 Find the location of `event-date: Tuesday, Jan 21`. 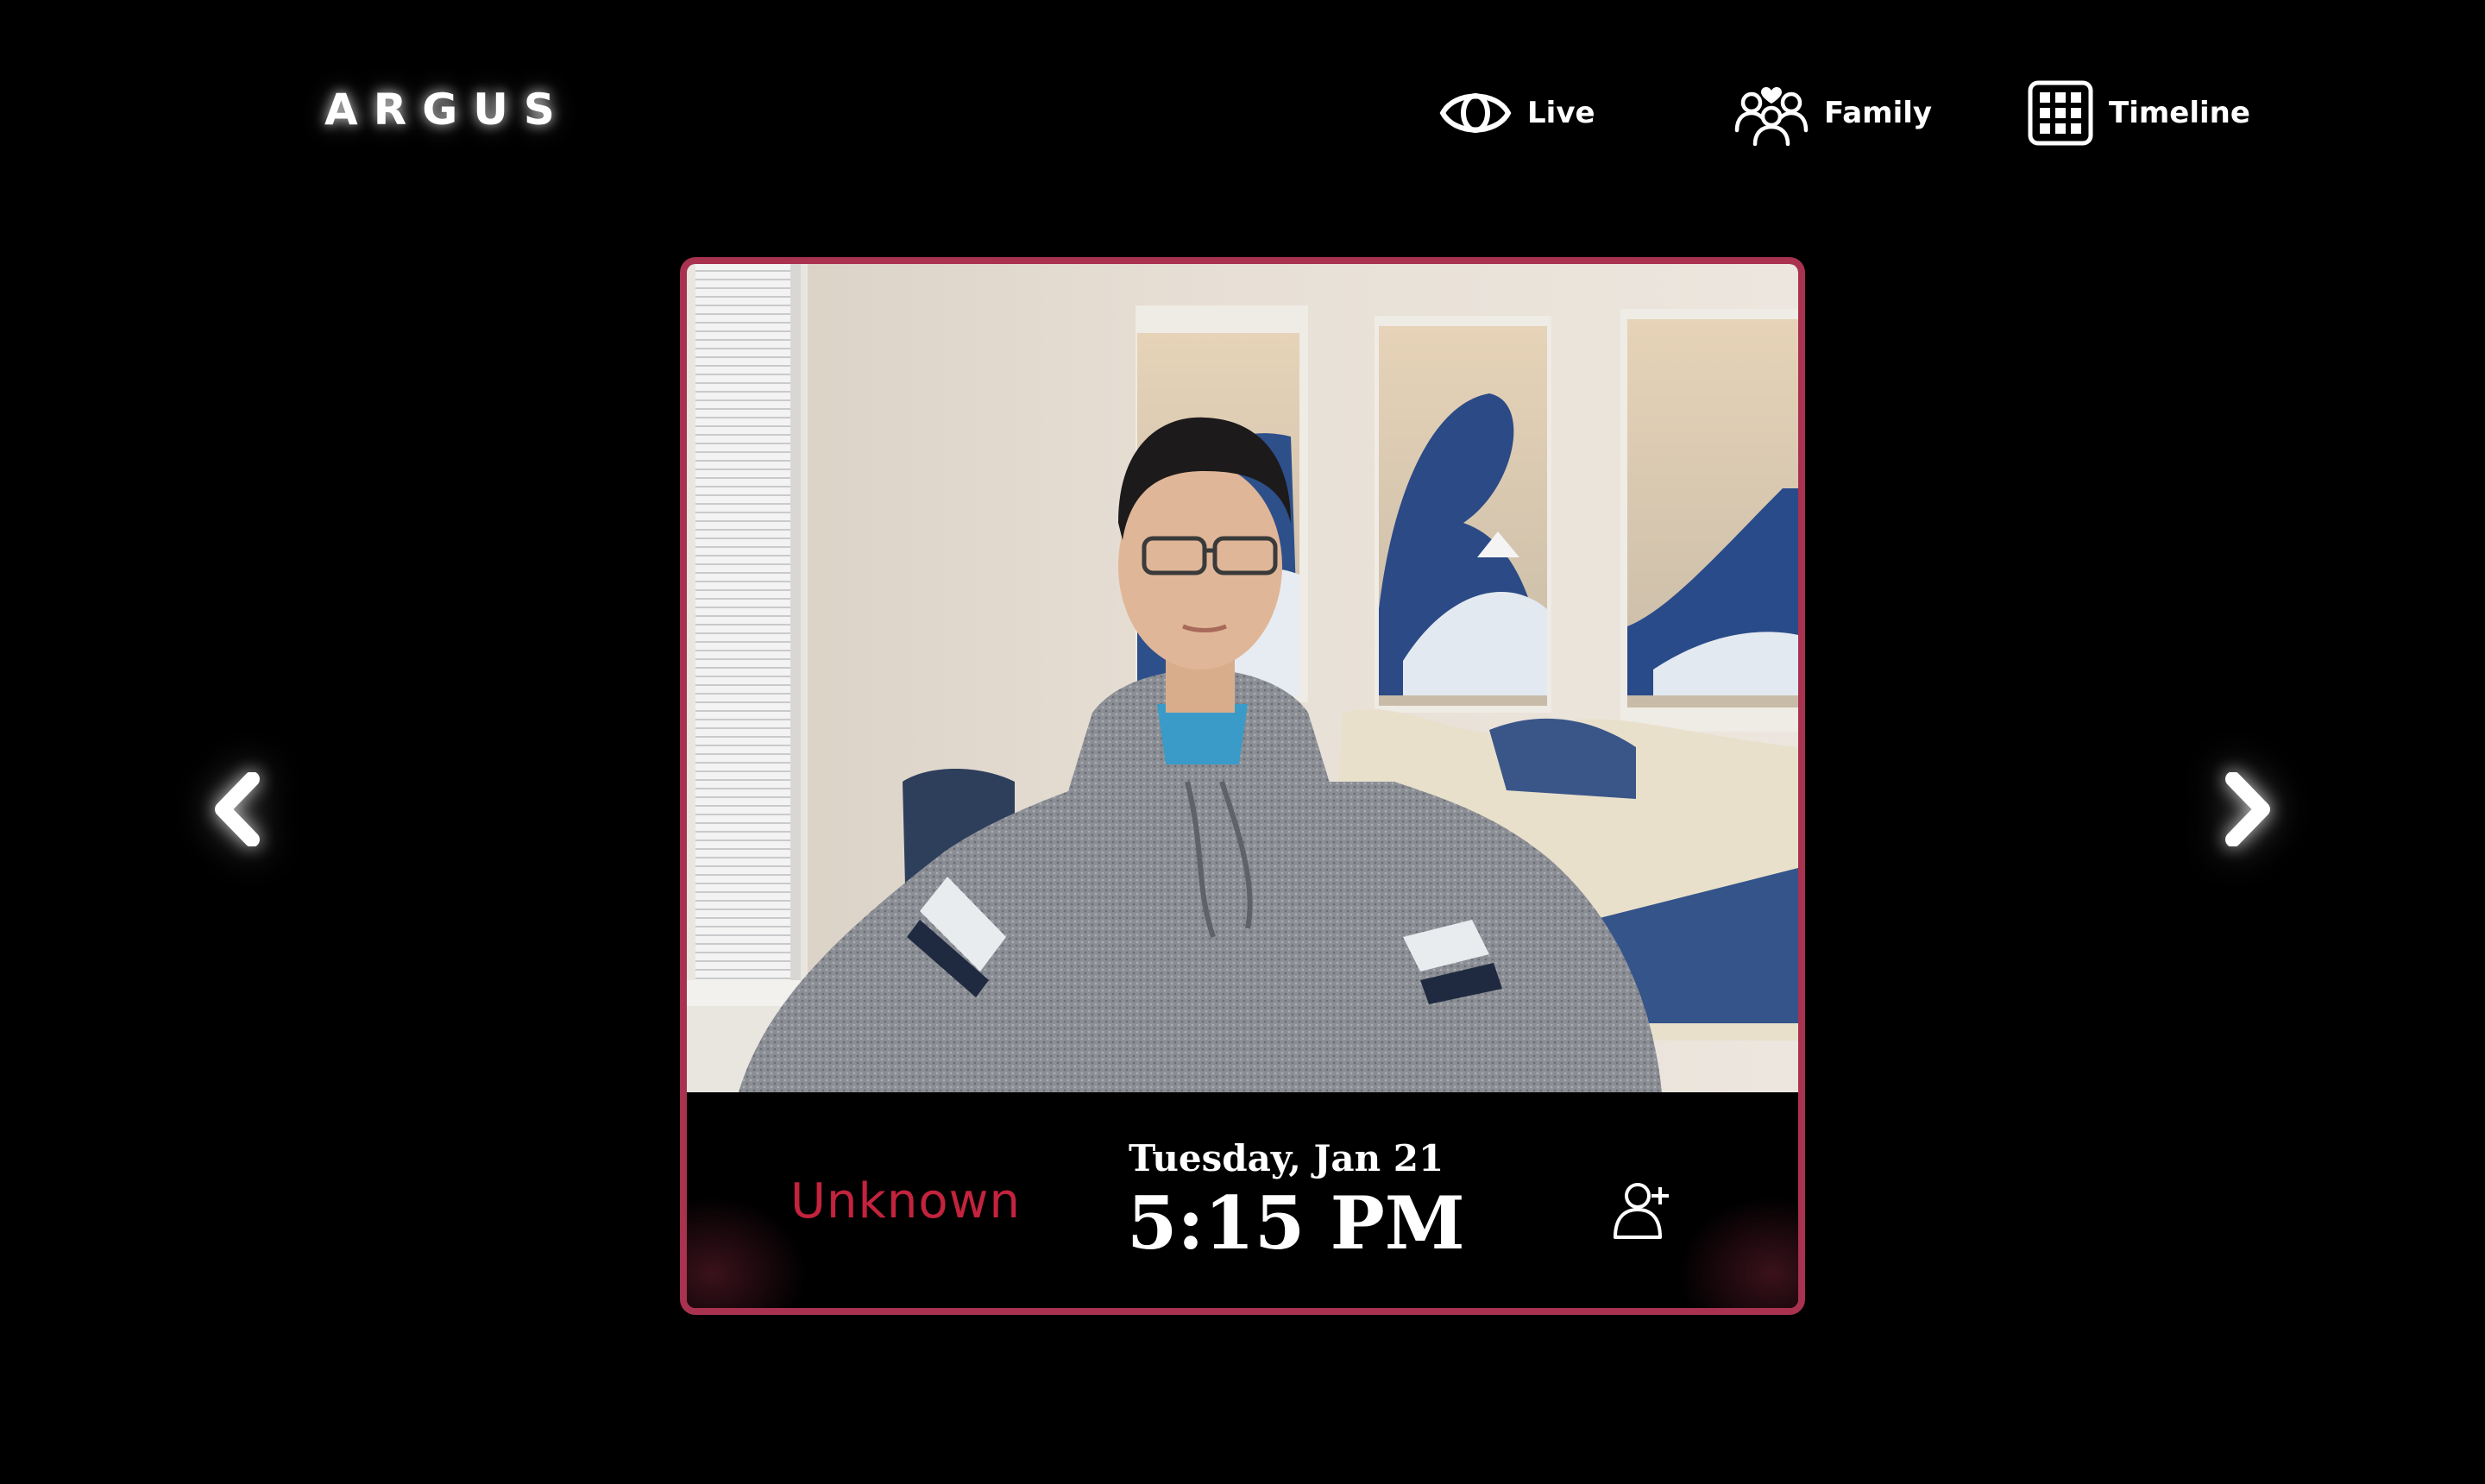

event-date: Tuesday, Jan 21 is located at coordinates (1286, 1158).